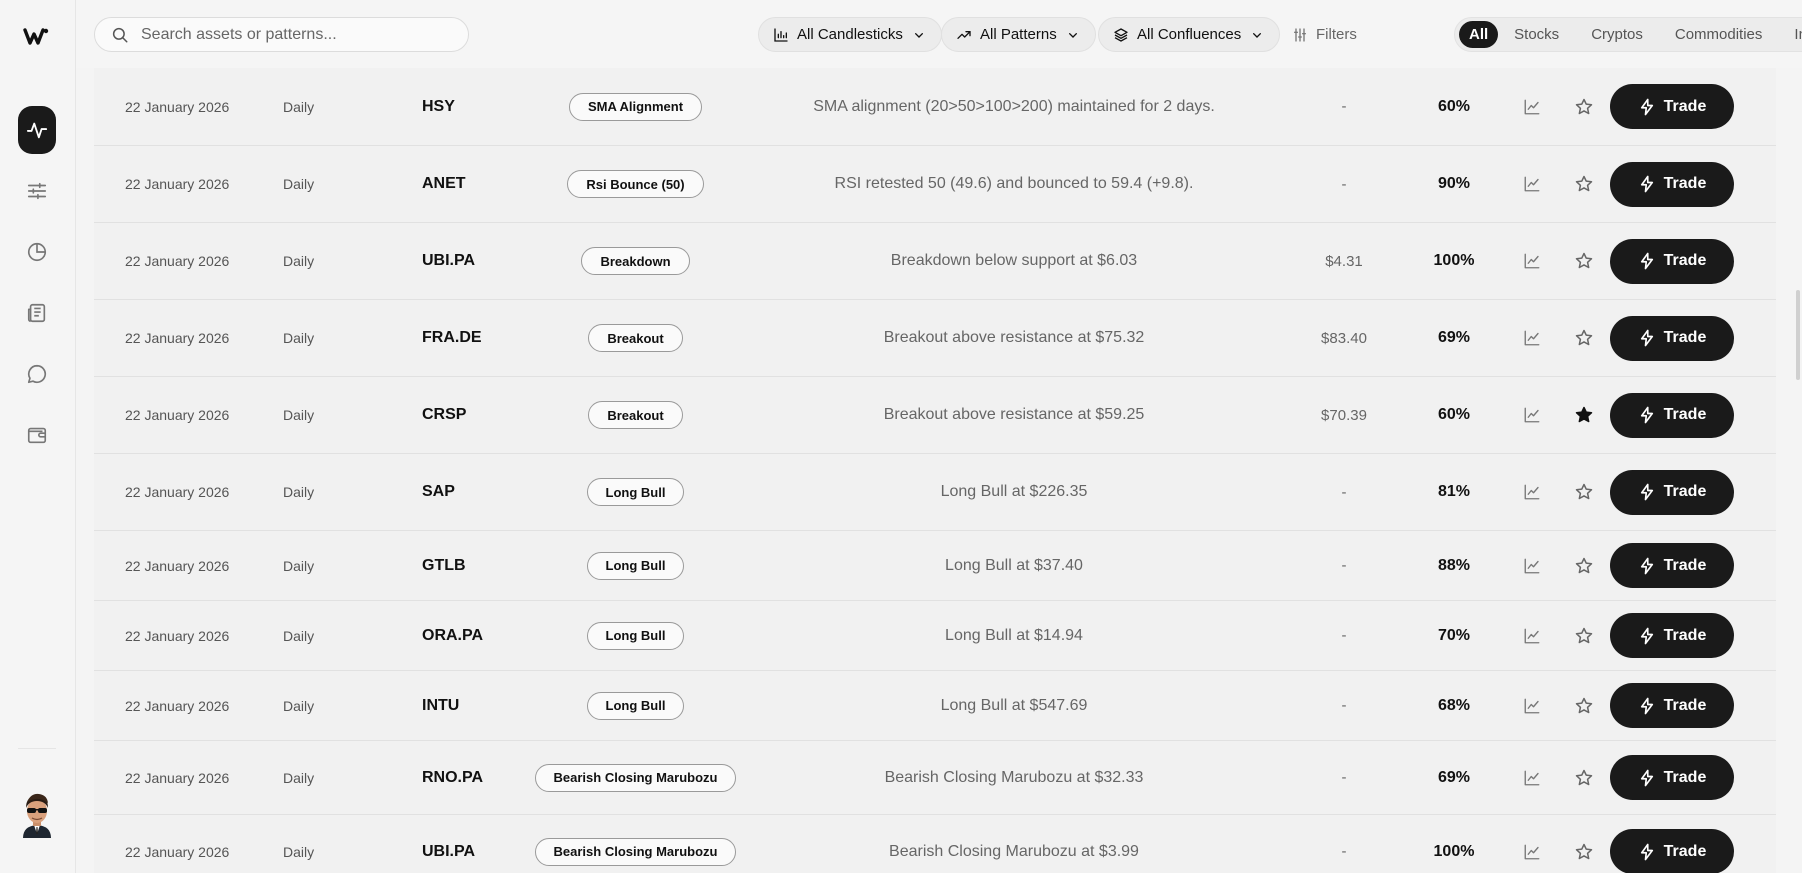 The width and height of the screenshot is (1802, 873). I want to click on tab-stocks: Stocks, so click(1536, 34).